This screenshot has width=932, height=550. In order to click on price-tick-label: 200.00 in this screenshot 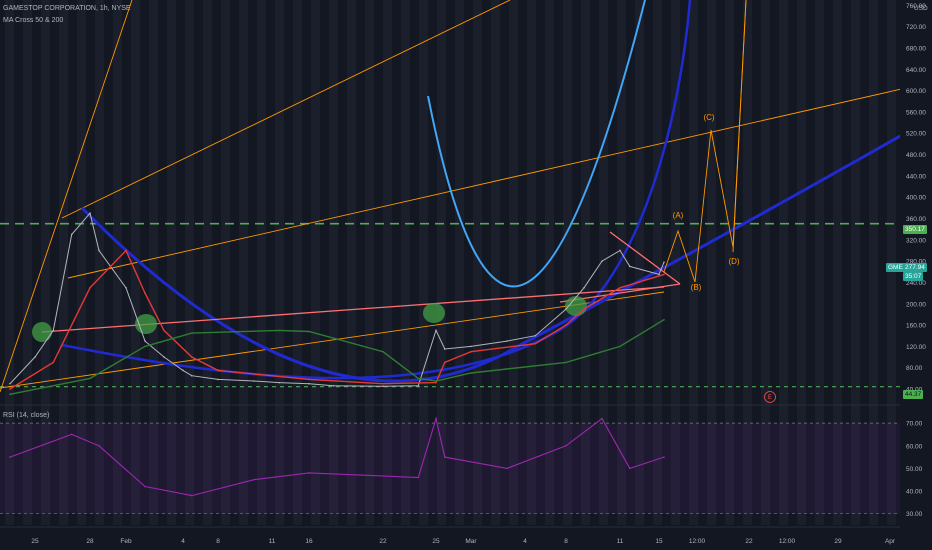, I will do `click(916, 304)`.